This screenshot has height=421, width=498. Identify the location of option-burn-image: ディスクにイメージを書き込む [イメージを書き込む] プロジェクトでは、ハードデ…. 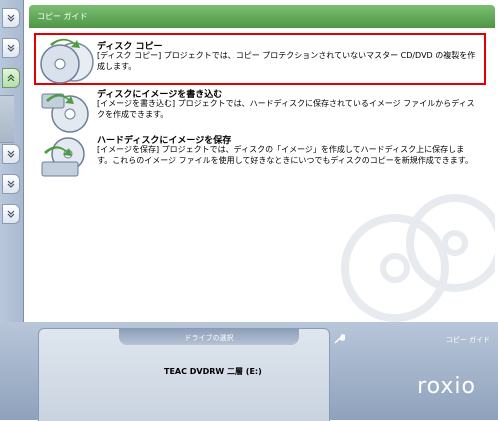
(260, 109).